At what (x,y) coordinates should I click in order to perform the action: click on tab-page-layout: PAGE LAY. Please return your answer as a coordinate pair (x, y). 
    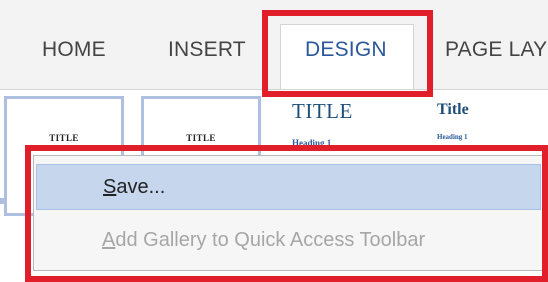
    Looking at the image, I should click on (496, 50).